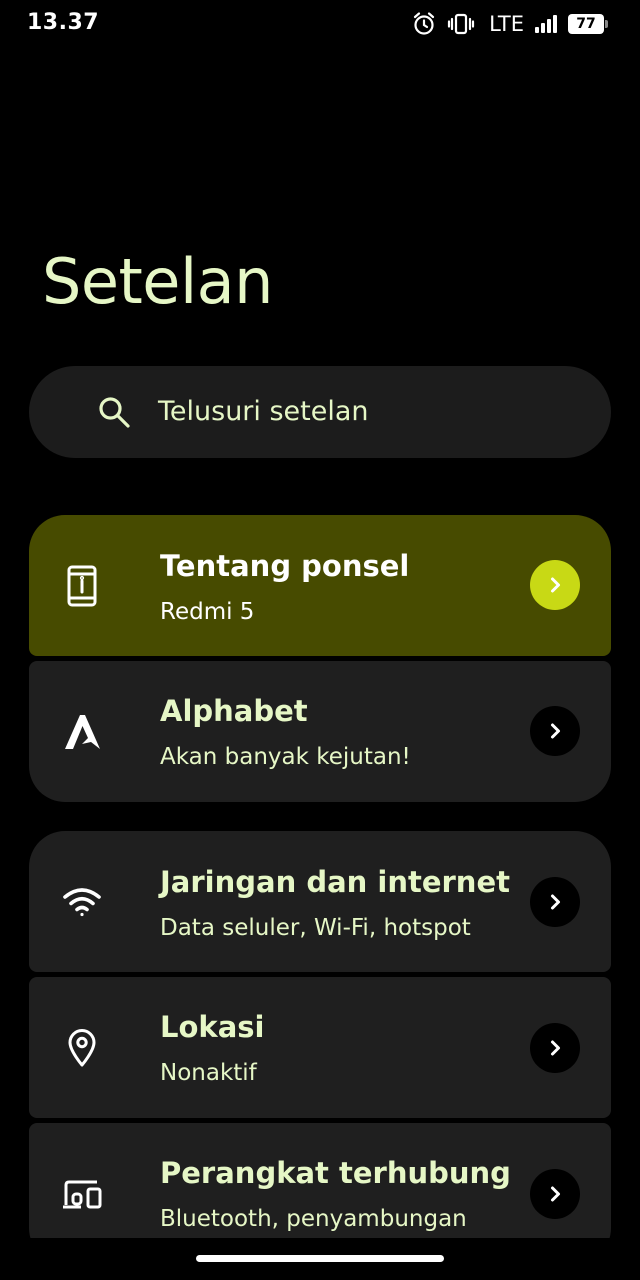 The height and width of the screenshot is (1280, 640). I want to click on settings-item-about-phone: Tentang ponsel Redmi 5, so click(320, 585).